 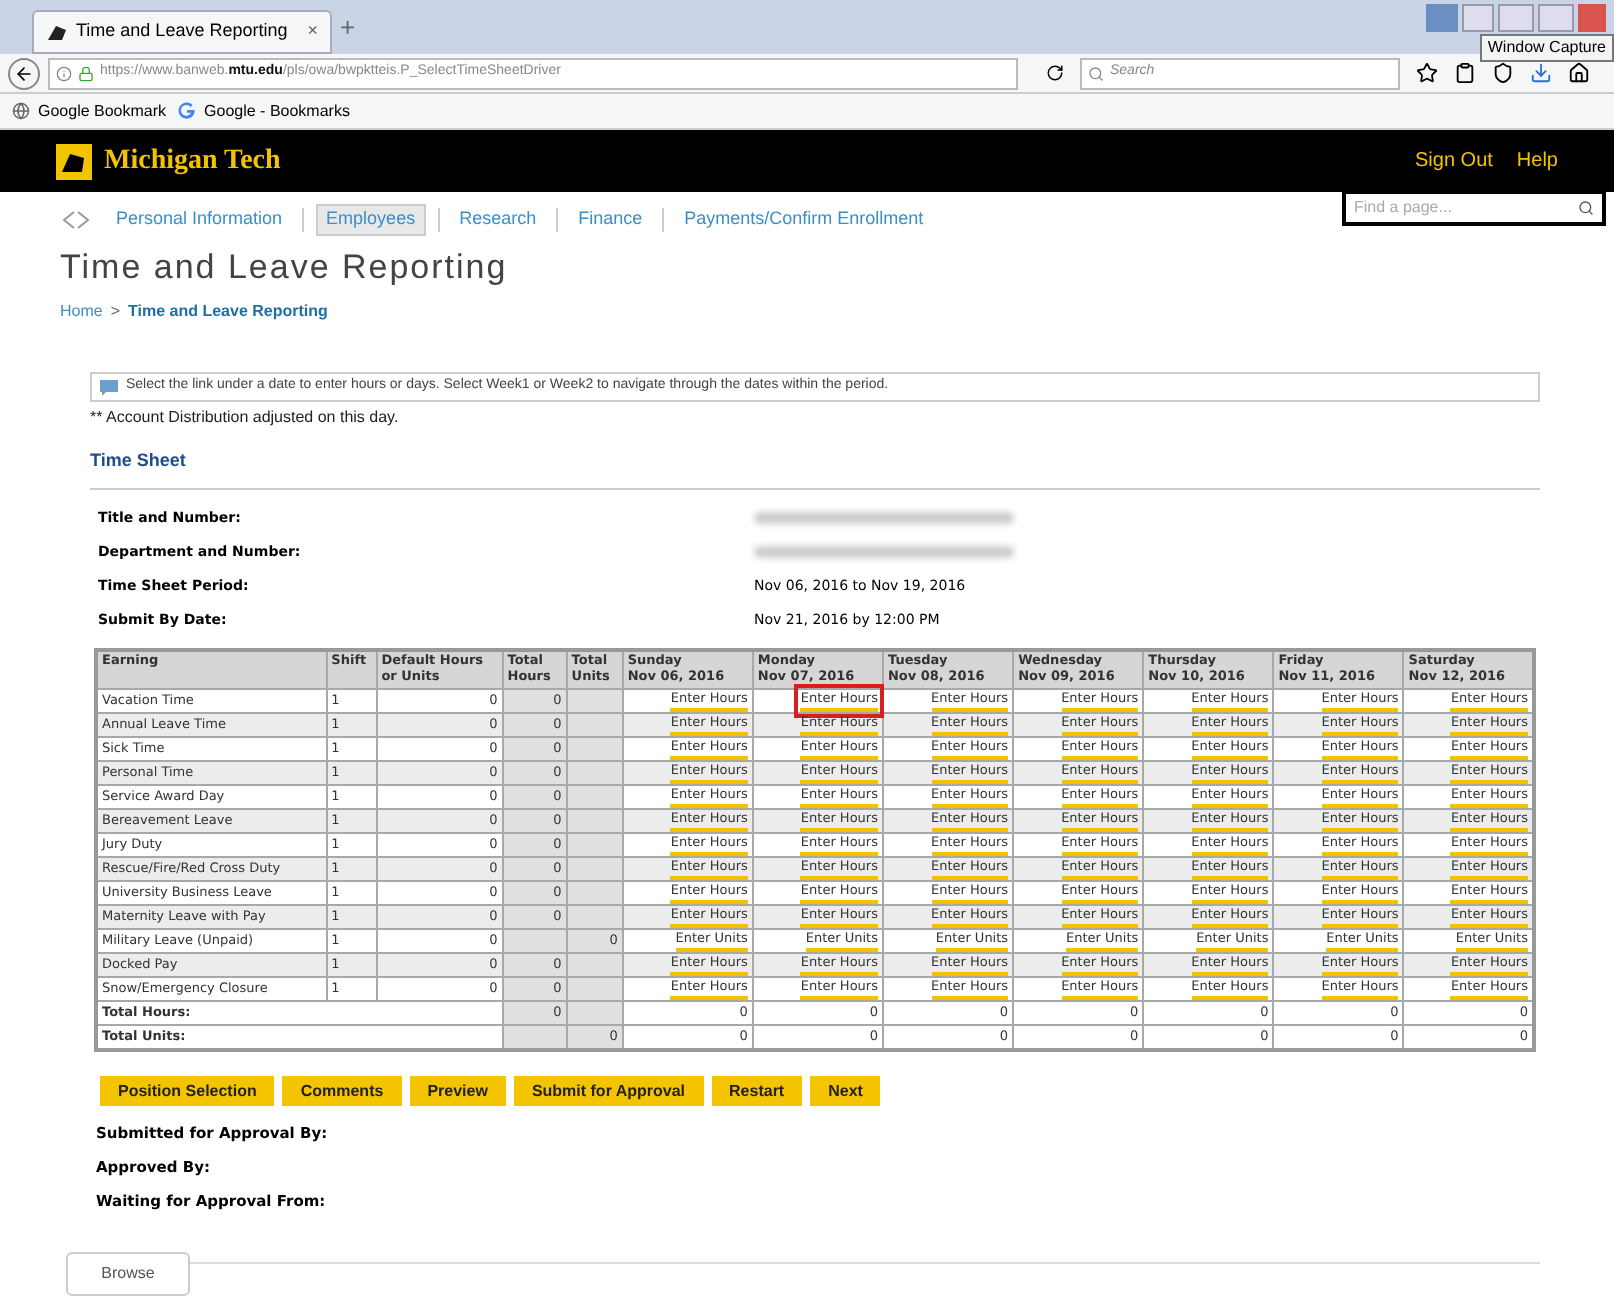 I want to click on info-icon, so click(x=64, y=73).